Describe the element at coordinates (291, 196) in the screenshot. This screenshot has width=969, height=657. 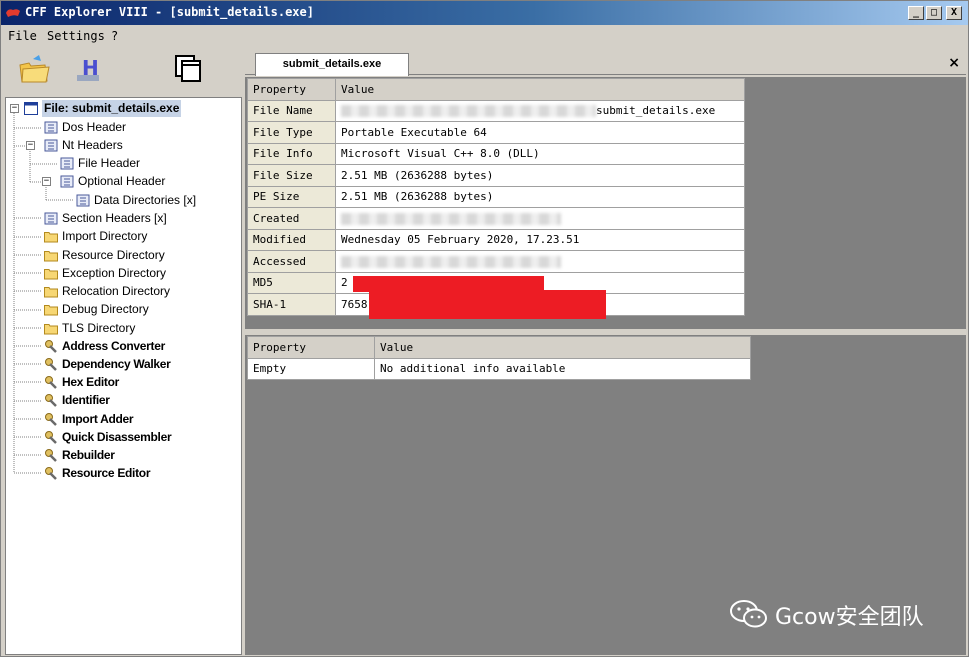
I see `row-property: PE Size` at that location.